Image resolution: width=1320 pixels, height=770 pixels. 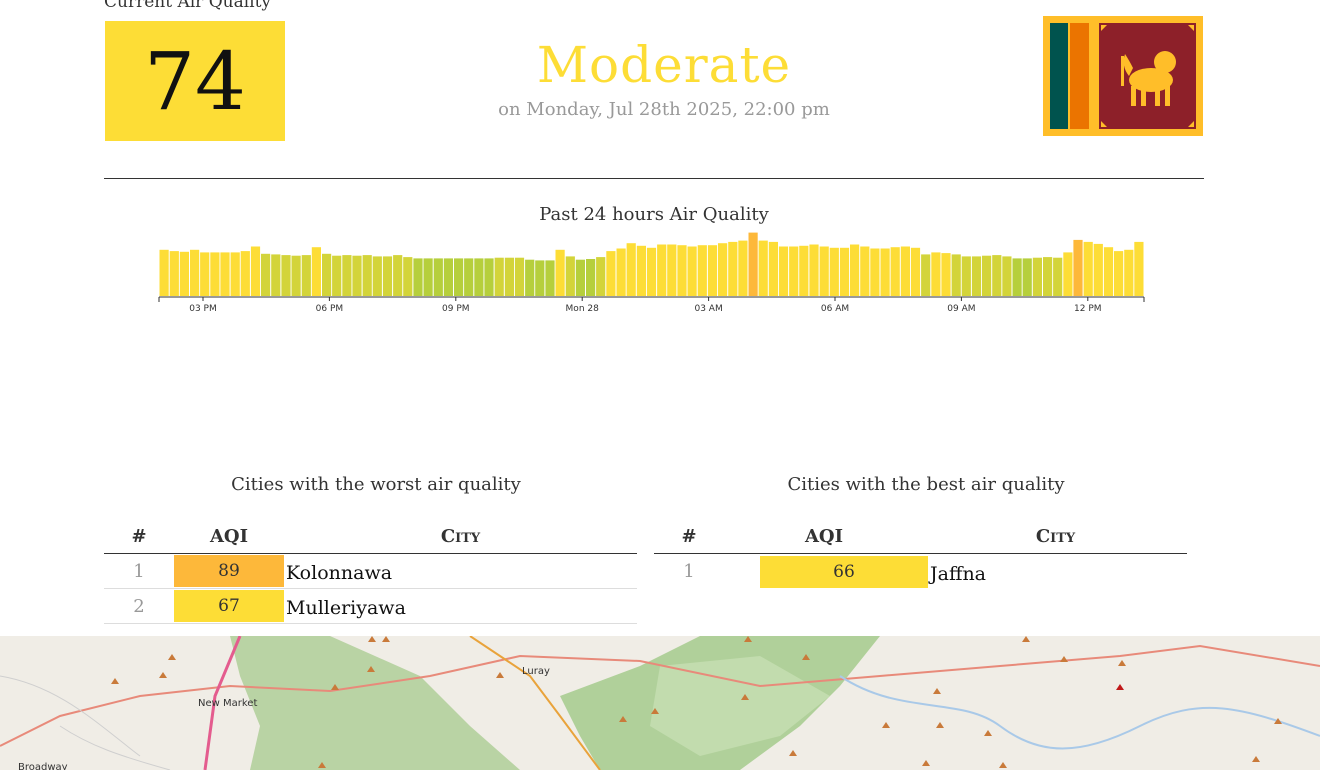 What do you see at coordinates (920, 571) in the screenshot?
I see `table-row: 1 66 Jaffna` at bounding box center [920, 571].